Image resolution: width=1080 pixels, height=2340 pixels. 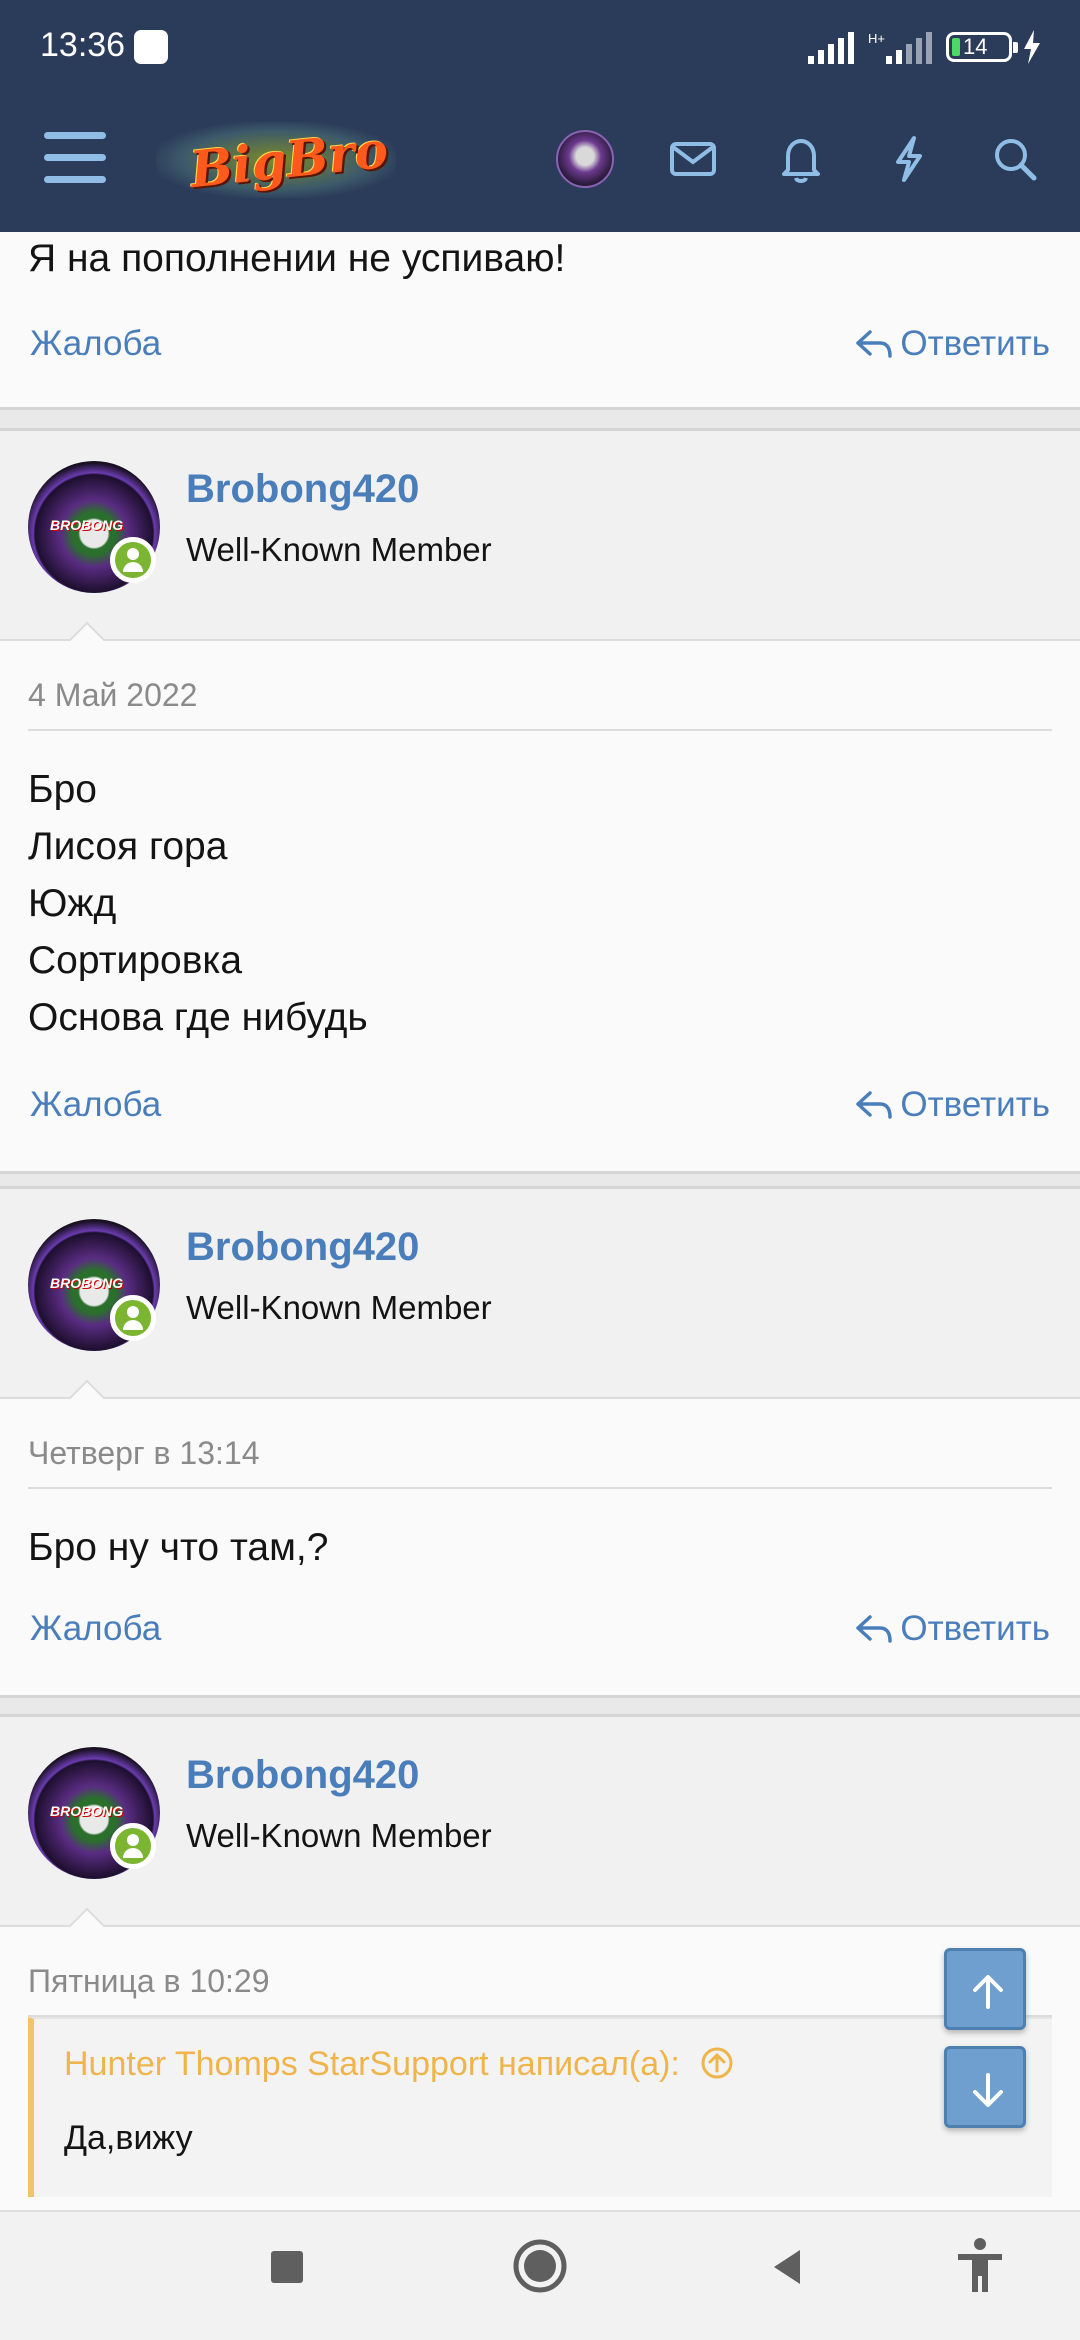 What do you see at coordinates (988, 2090) in the screenshot?
I see `arrow-down-icon` at bounding box center [988, 2090].